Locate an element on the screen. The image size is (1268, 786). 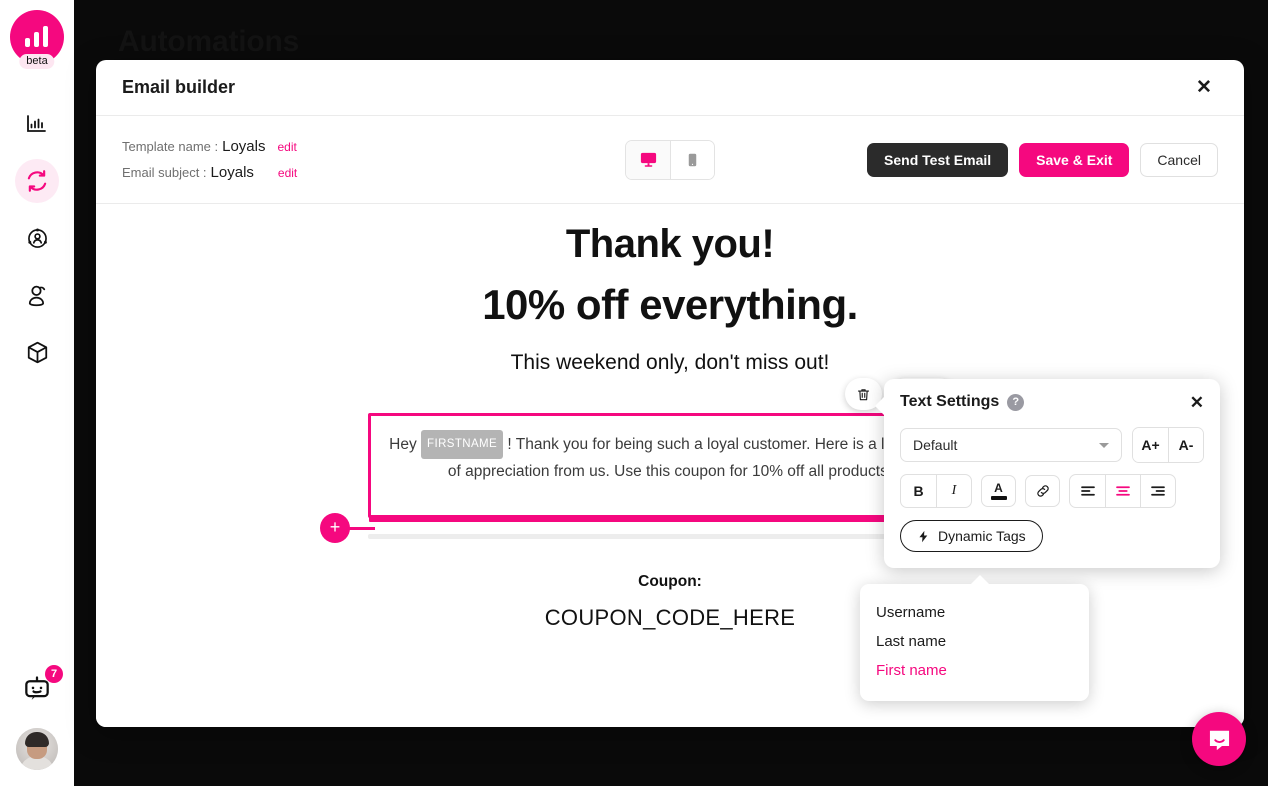
divider-block is located at coordinates (670, 536).